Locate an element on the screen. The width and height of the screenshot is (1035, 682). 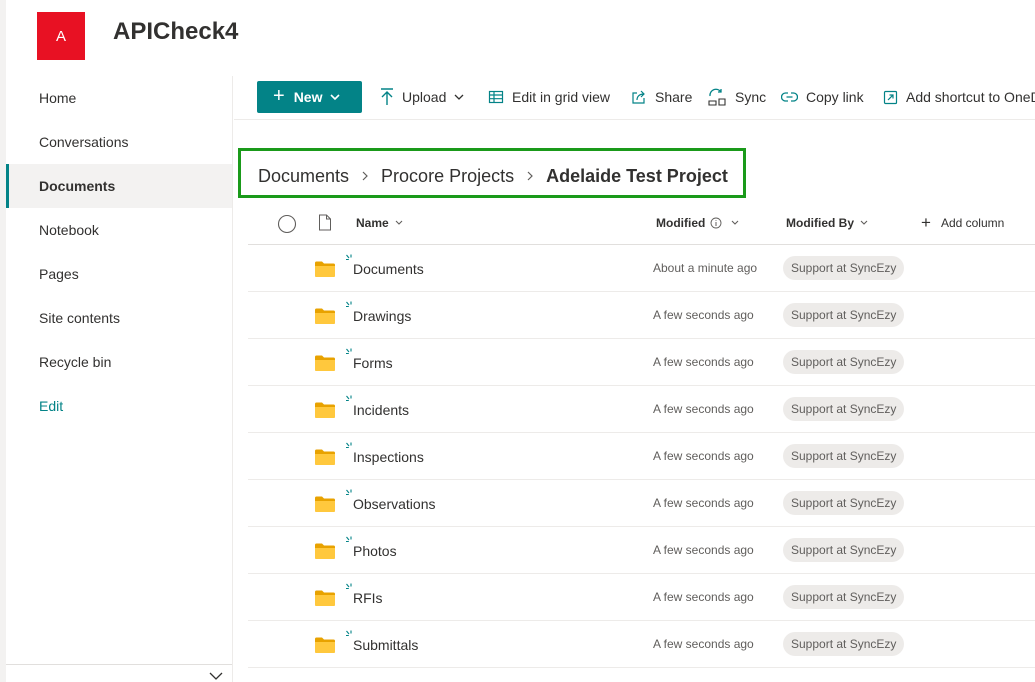
new-button-label: New is located at coordinates (308, 97).